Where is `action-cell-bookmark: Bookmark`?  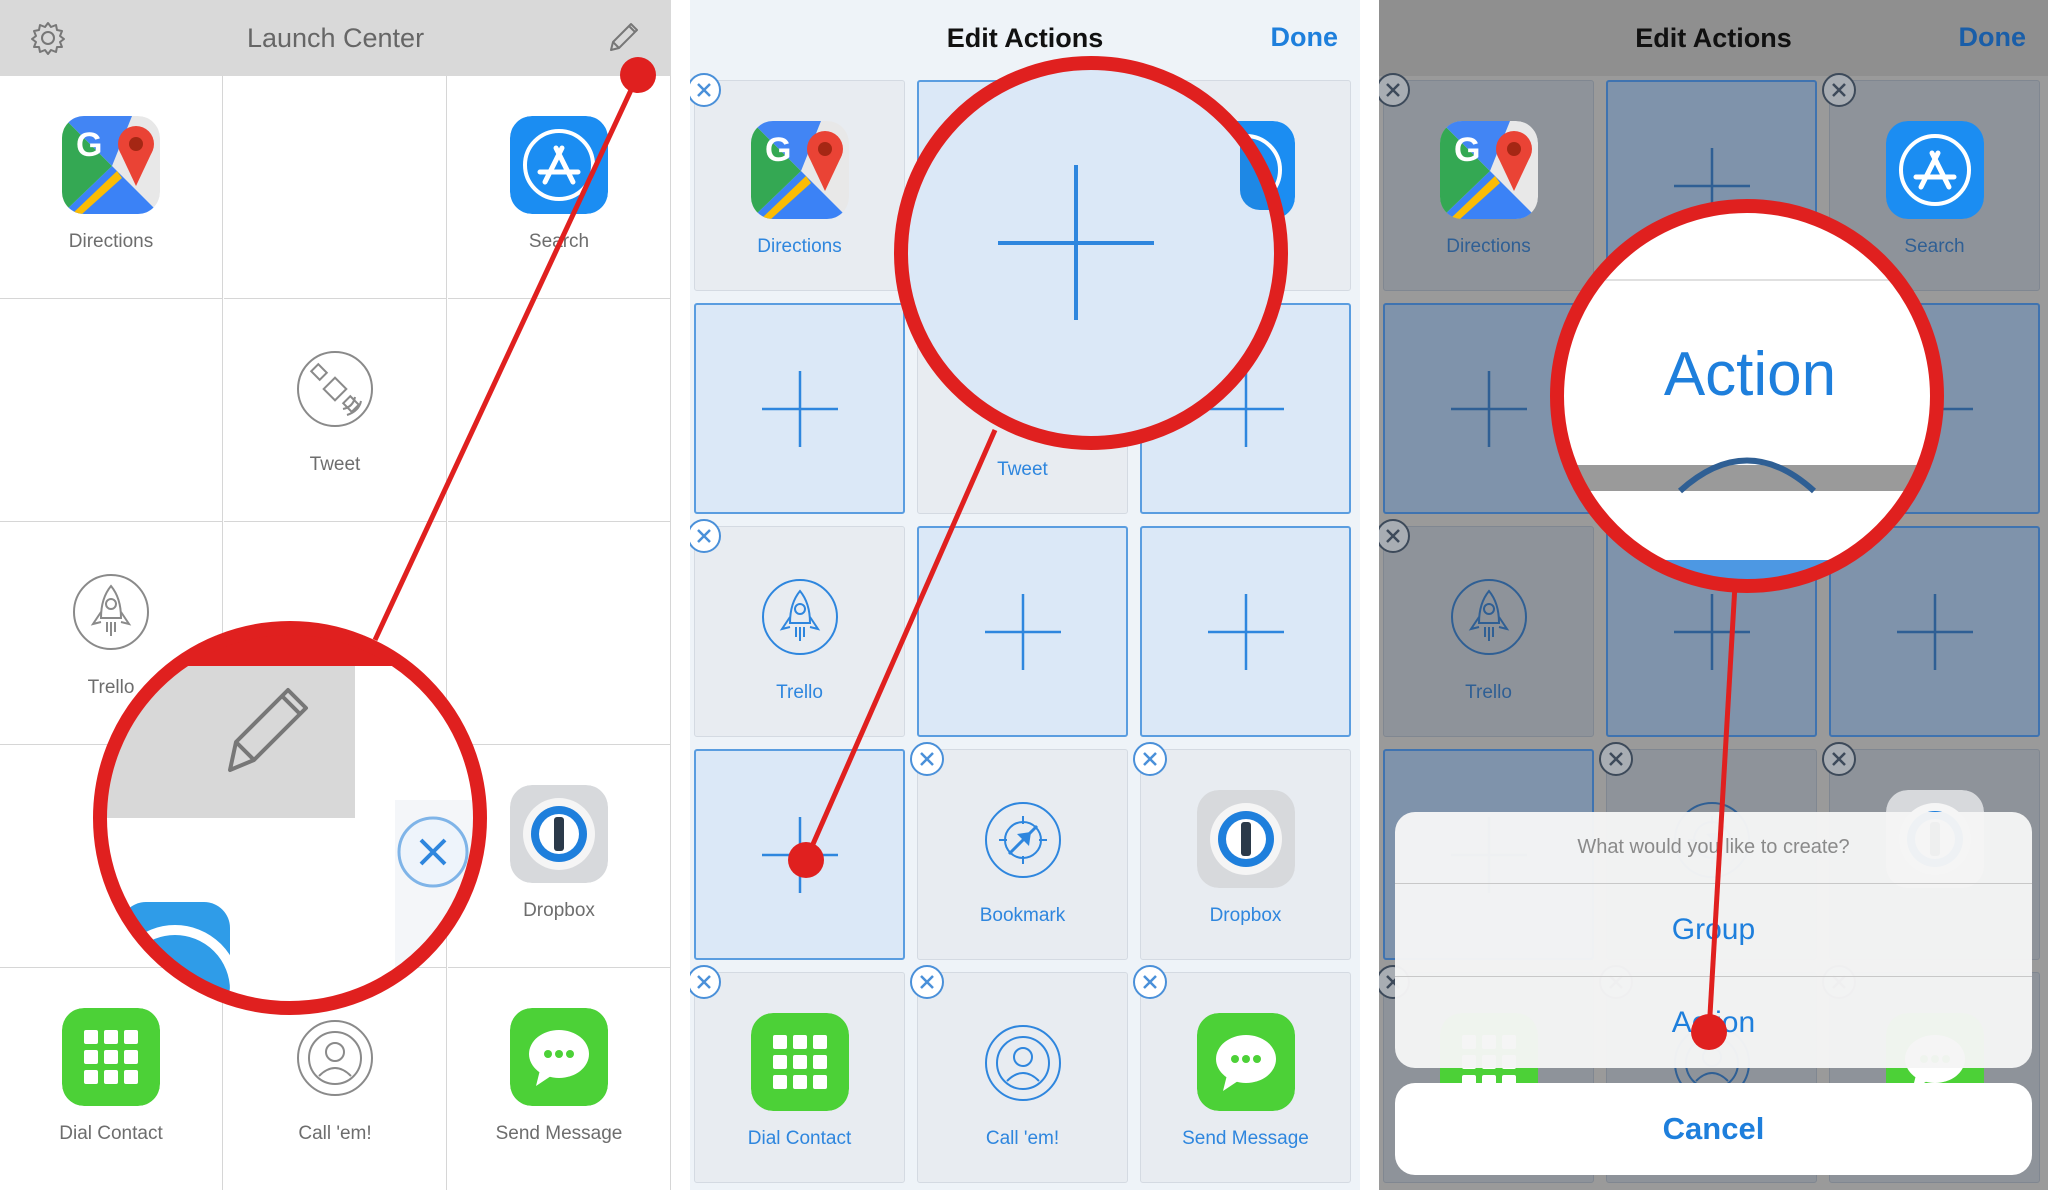
action-cell-bookmark: Bookmark is located at coordinates (1022, 854).